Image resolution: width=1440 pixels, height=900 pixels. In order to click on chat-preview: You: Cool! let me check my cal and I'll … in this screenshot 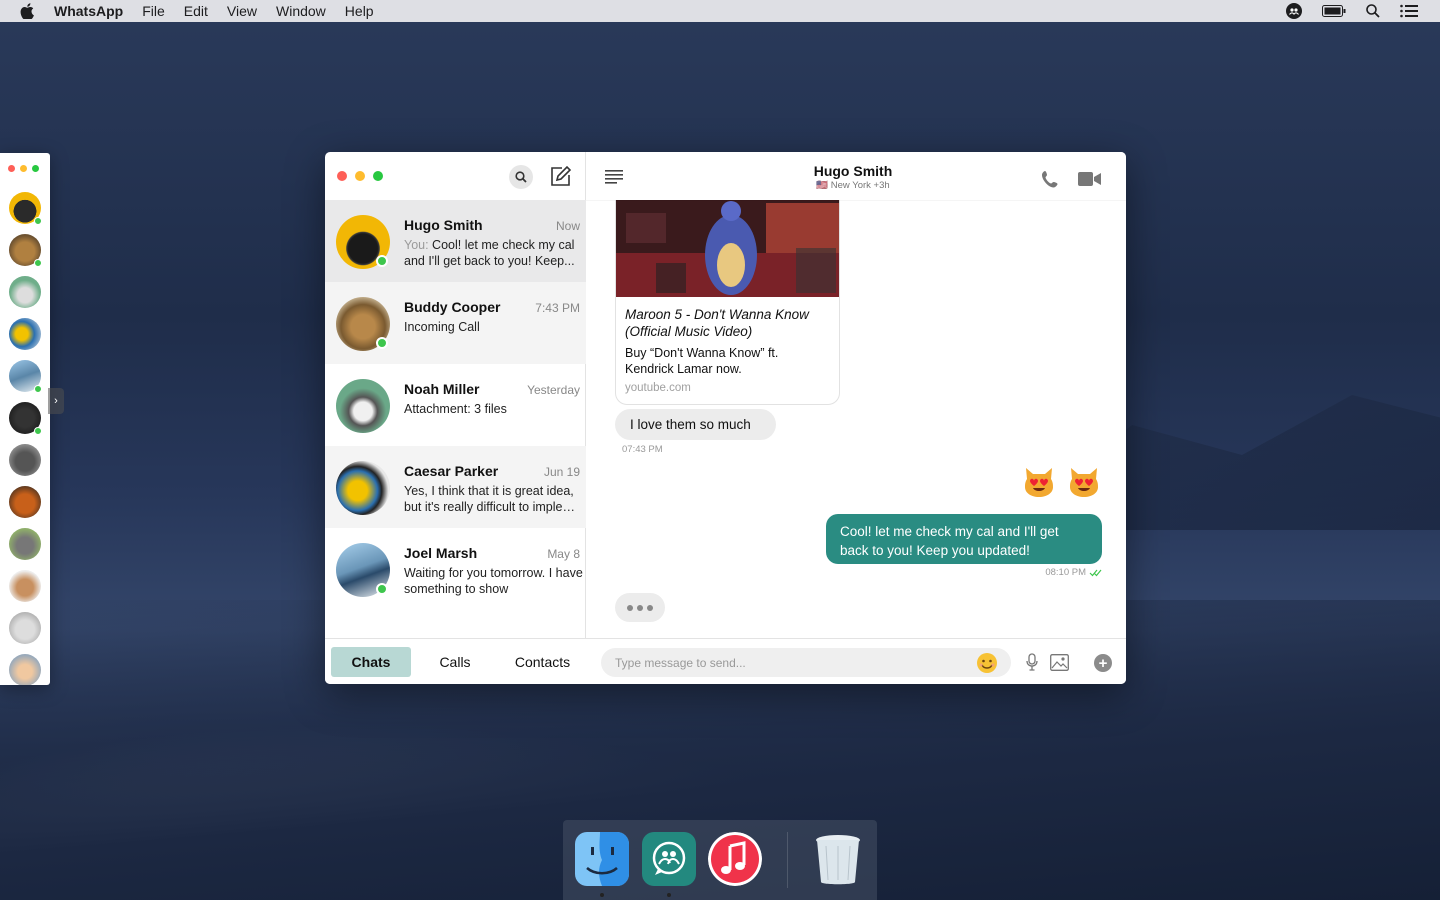, I will do `click(495, 253)`.